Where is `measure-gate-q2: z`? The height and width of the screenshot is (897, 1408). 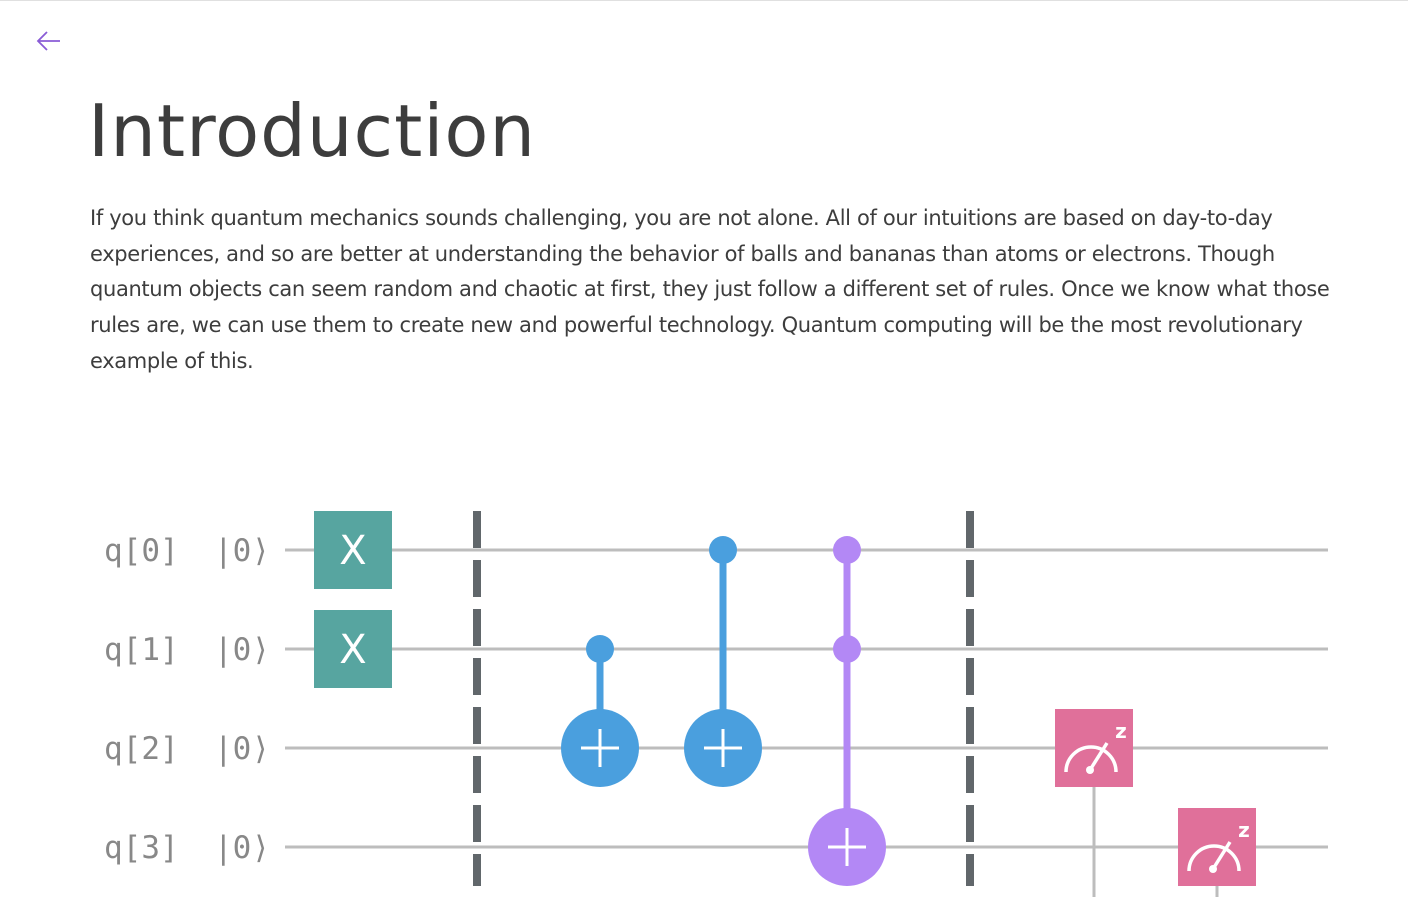 measure-gate-q2: z is located at coordinates (1094, 748).